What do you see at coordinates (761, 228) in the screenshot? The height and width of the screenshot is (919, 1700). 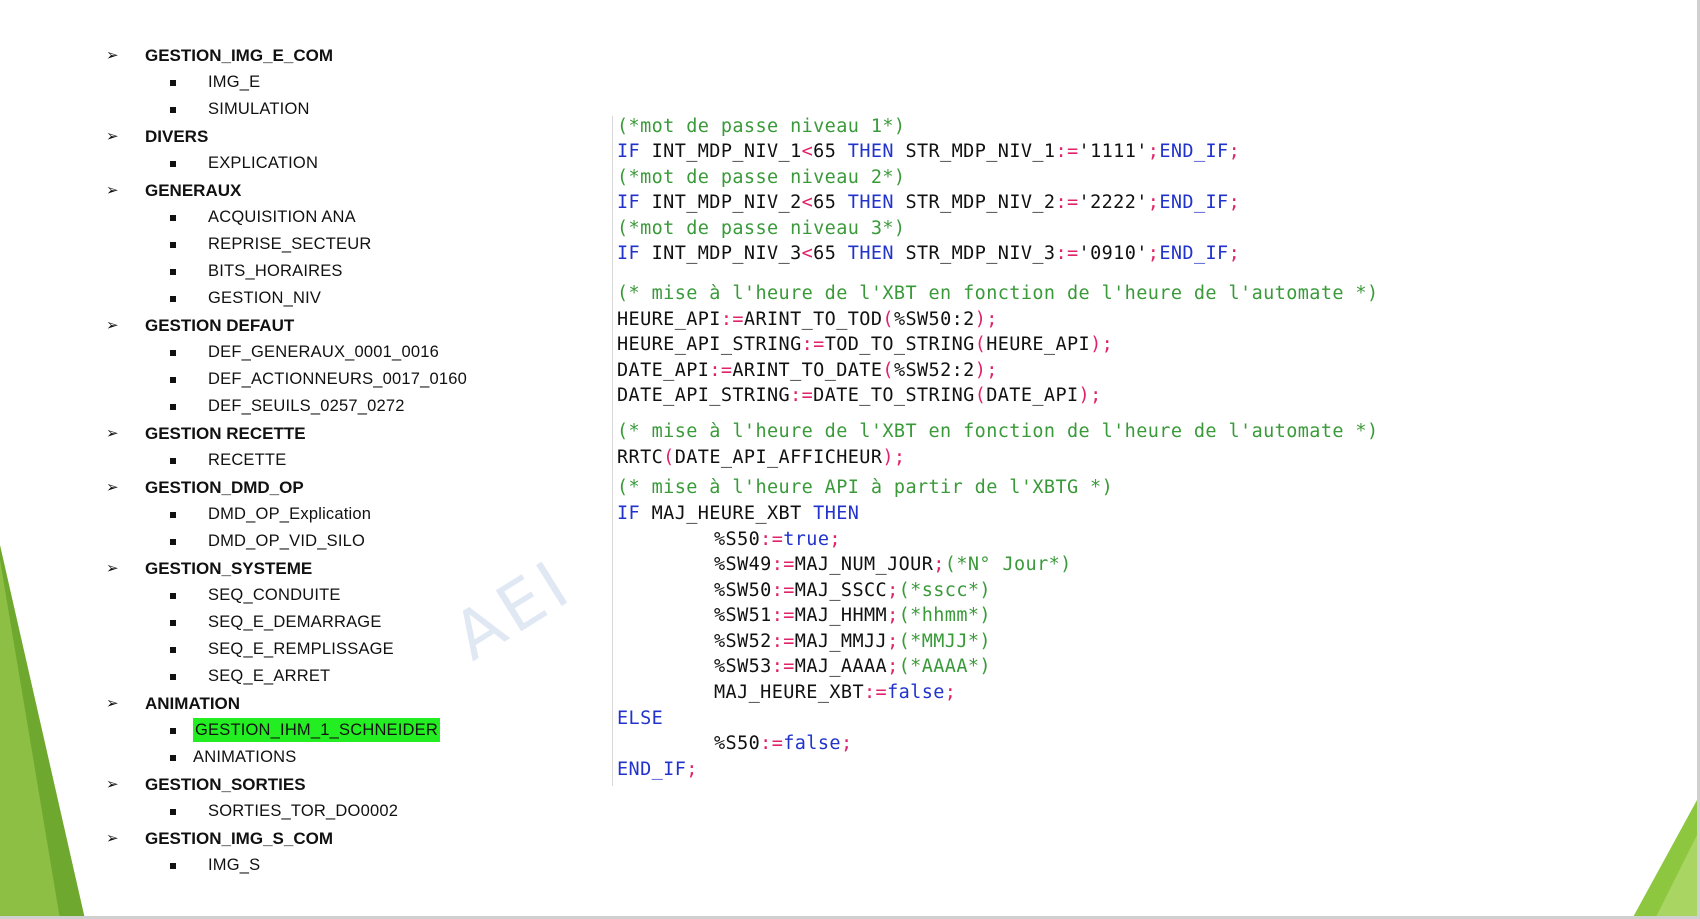 I see `code-comment: (*mot de passe niveau 3*)` at bounding box center [761, 228].